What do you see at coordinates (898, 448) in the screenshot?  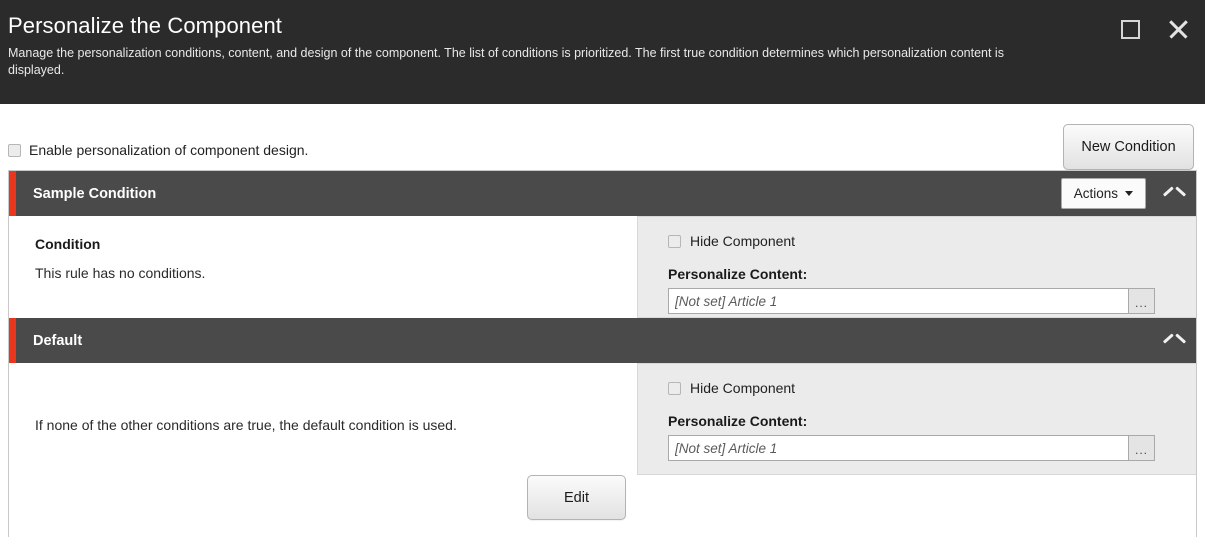 I see `personalize-content-input-default` at bounding box center [898, 448].